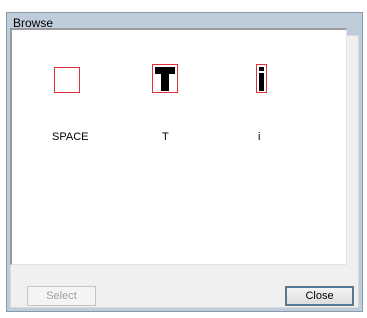 The image size is (367, 318). I want to click on glyph-preview-t, so click(165, 78).